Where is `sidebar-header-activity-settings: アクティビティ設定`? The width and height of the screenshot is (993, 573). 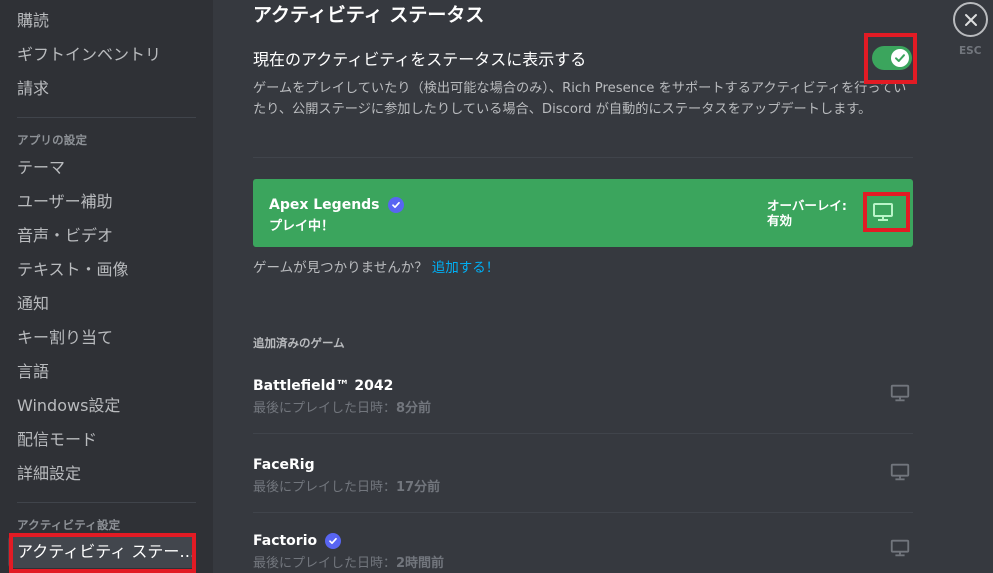
sidebar-header-activity-settings: アクティビティ設定 is located at coordinates (69, 525).